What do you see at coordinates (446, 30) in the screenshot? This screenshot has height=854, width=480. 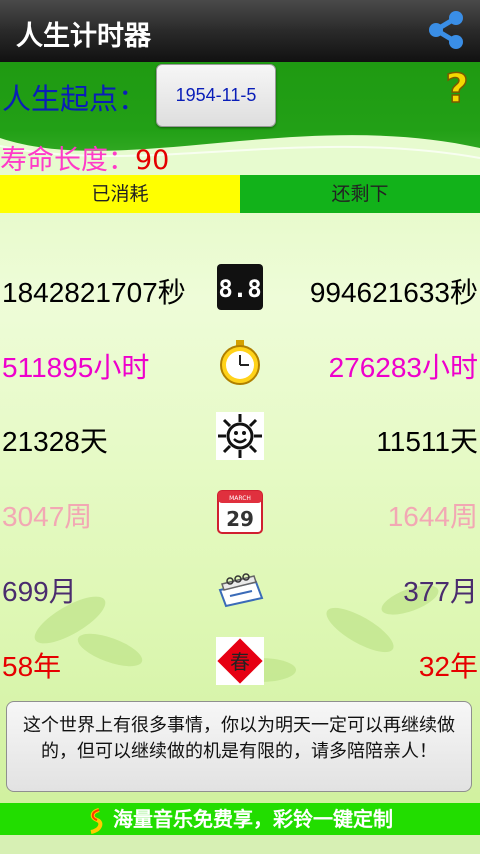 I see `share-icon` at bounding box center [446, 30].